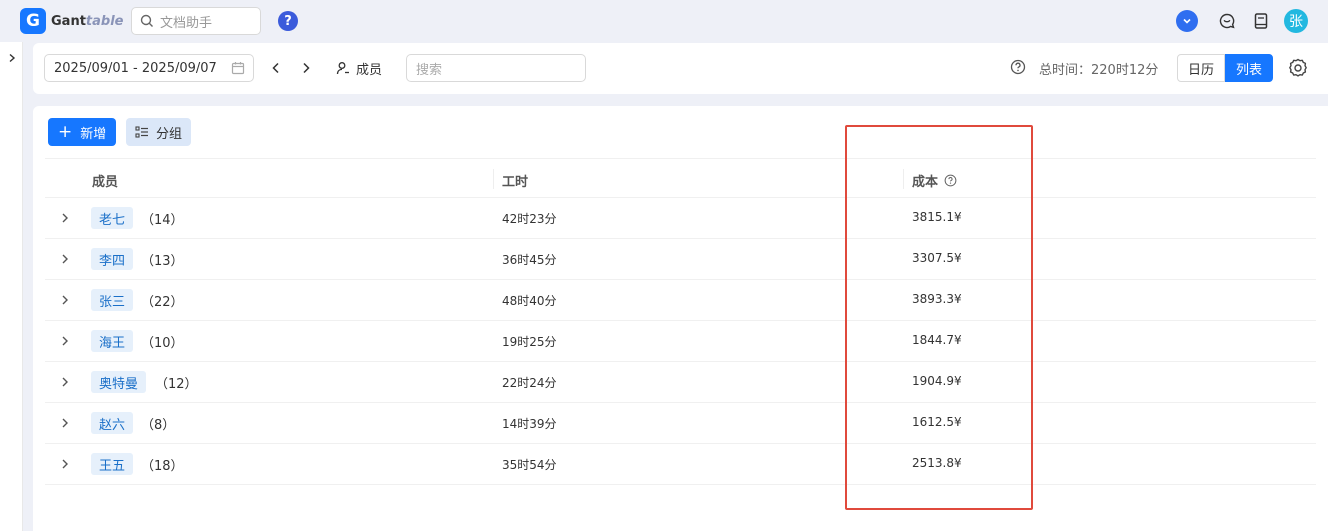  I want to click on app-name: Ganttable, so click(87, 21).